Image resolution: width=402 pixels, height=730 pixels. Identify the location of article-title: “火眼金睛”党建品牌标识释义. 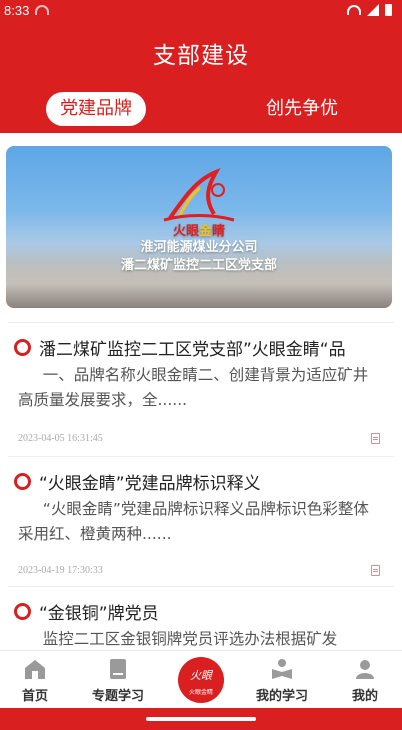
(150, 484).